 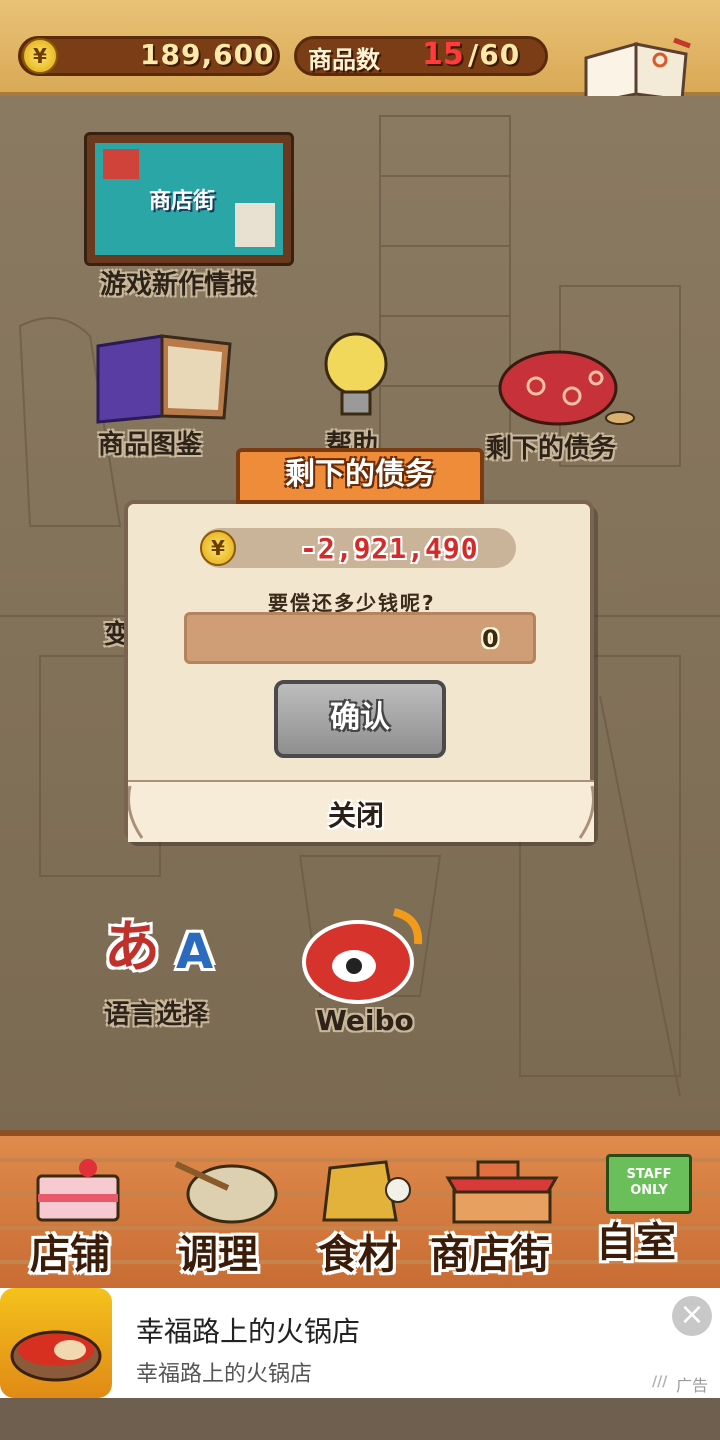 What do you see at coordinates (178, 285) in the screenshot?
I see `new-game-info-label: 游戏新作情报` at bounding box center [178, 285].